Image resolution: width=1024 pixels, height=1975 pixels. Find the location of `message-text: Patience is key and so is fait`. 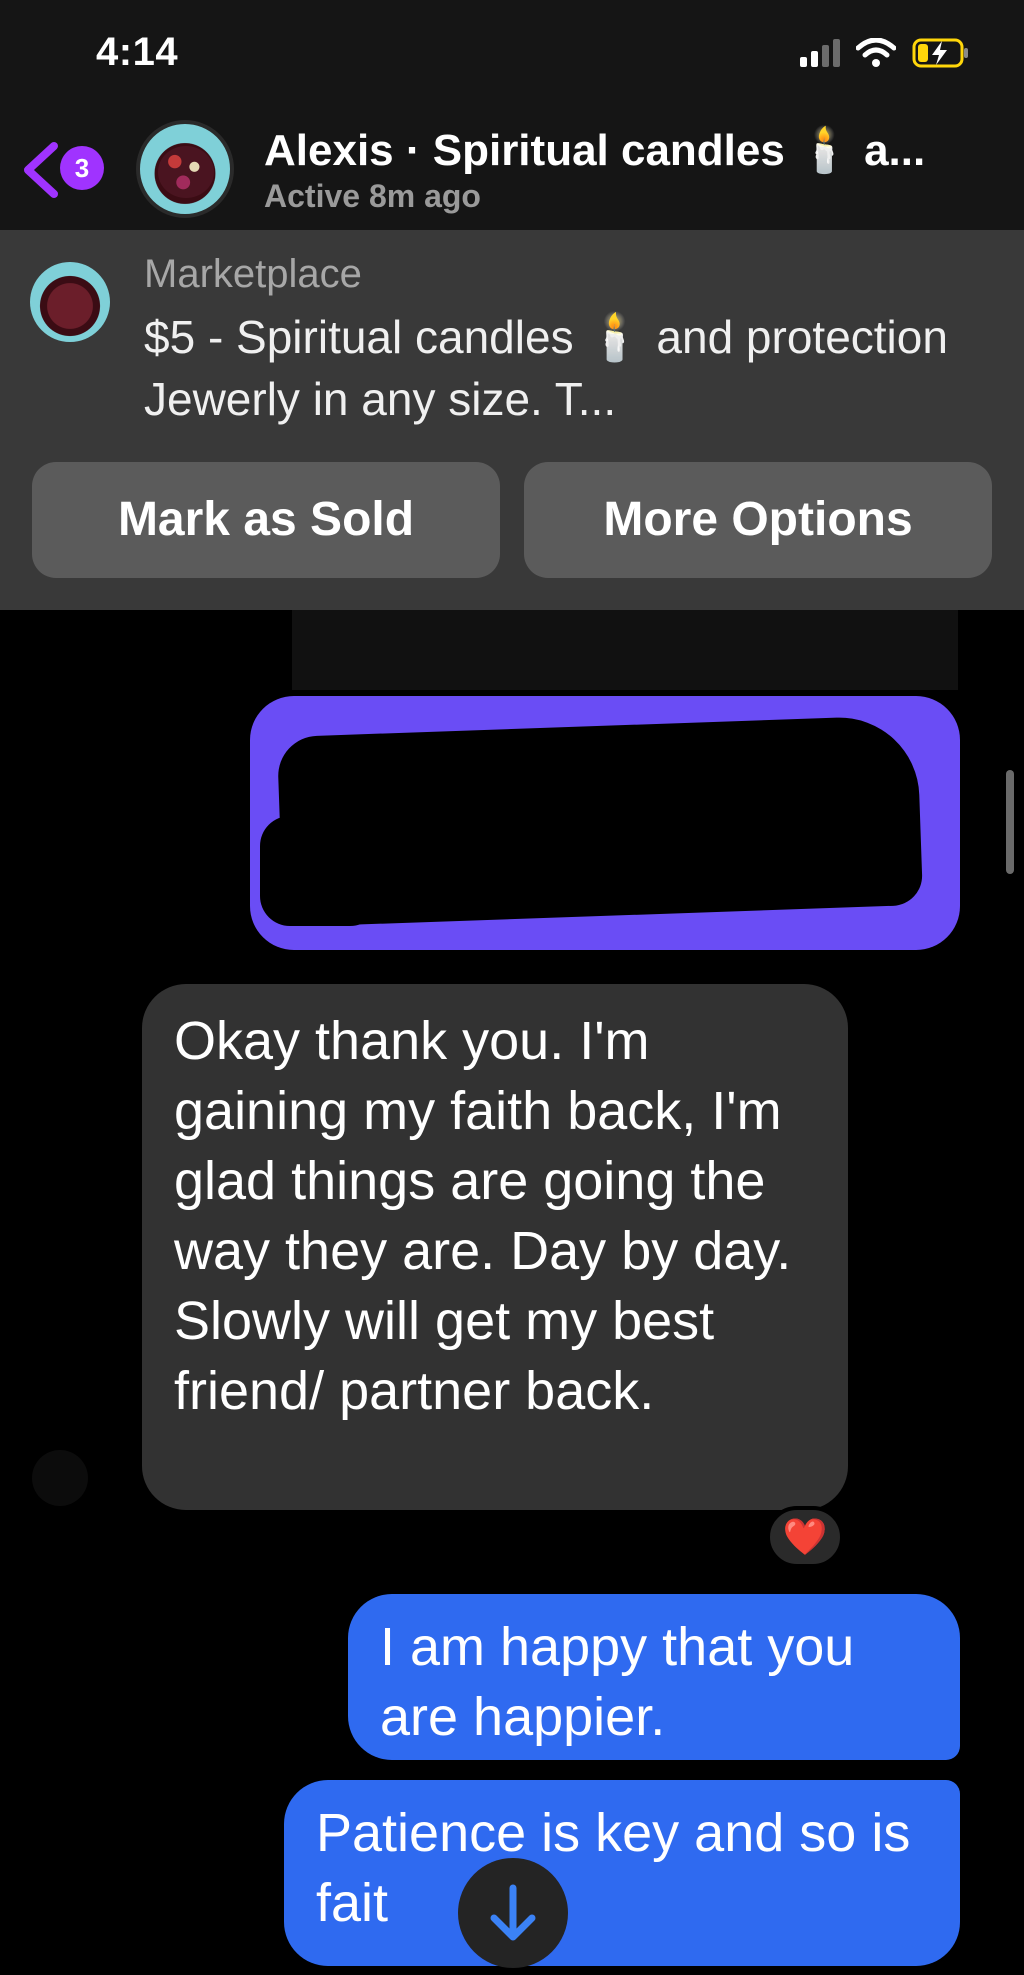

message-text: Patience is key and so is fait is located at coordinates (613, 1868).